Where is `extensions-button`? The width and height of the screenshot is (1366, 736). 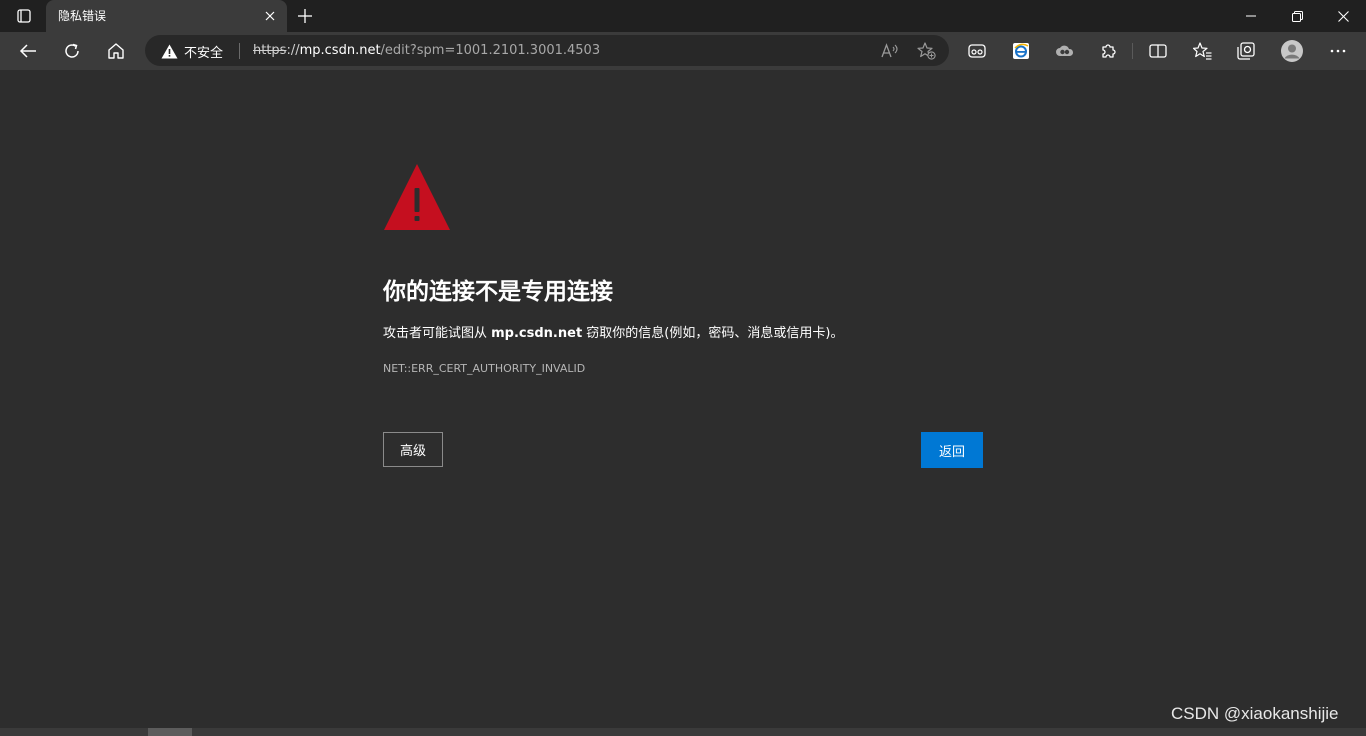 extensions-button is located at coordinates (1109, 51).